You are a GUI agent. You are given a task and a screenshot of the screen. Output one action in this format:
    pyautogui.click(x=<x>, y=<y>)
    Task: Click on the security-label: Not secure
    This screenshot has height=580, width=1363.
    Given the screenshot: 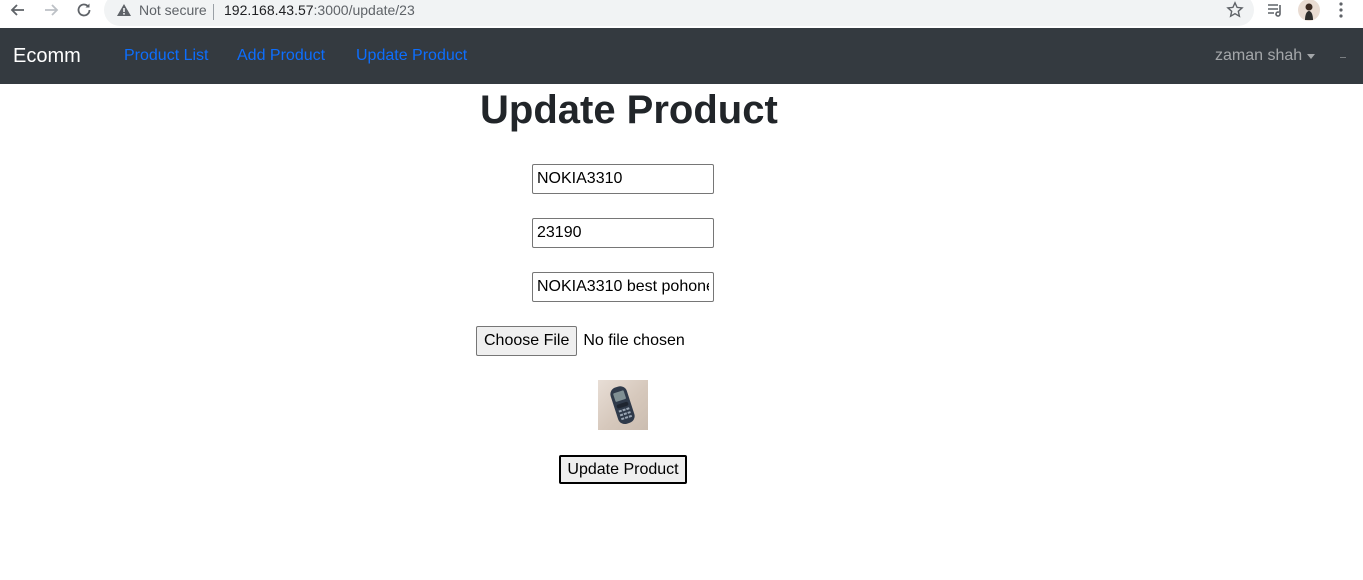 What is the action you would take?
    pyautogui.click(x=173, y=10)
    